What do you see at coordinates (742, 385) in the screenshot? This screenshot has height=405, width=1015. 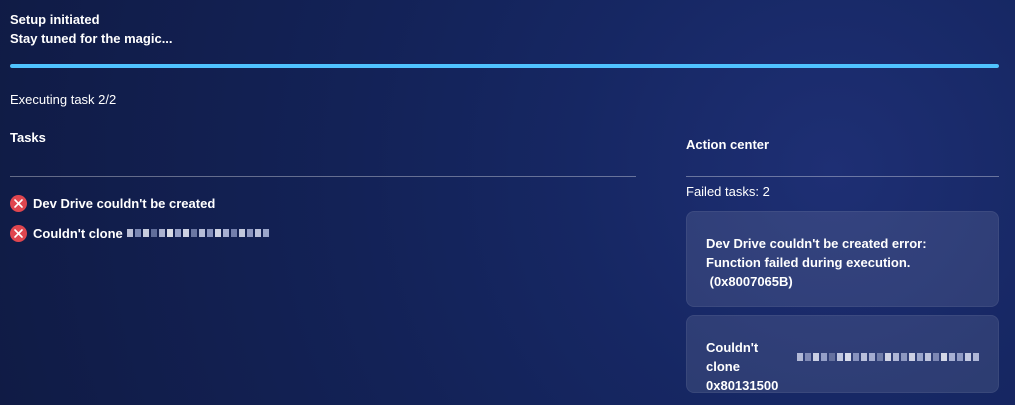 I see `card-error-code: 0x80131500` at bounding box center [742, 385].